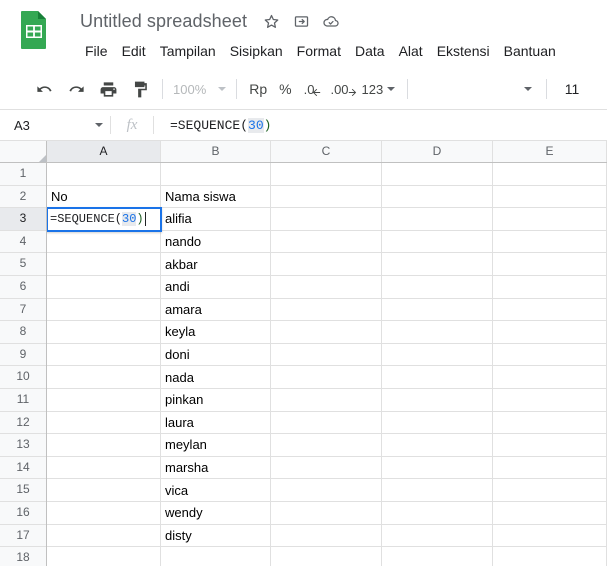 This screenshot has height=566, width=607. Describe the element at coordinates (23, 400) in the screenshot. I see `row-header-11: 11` at that location.